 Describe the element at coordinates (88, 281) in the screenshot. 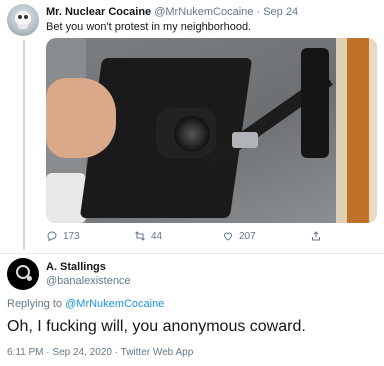

I see `user-handle: @banalexistence` at that location.